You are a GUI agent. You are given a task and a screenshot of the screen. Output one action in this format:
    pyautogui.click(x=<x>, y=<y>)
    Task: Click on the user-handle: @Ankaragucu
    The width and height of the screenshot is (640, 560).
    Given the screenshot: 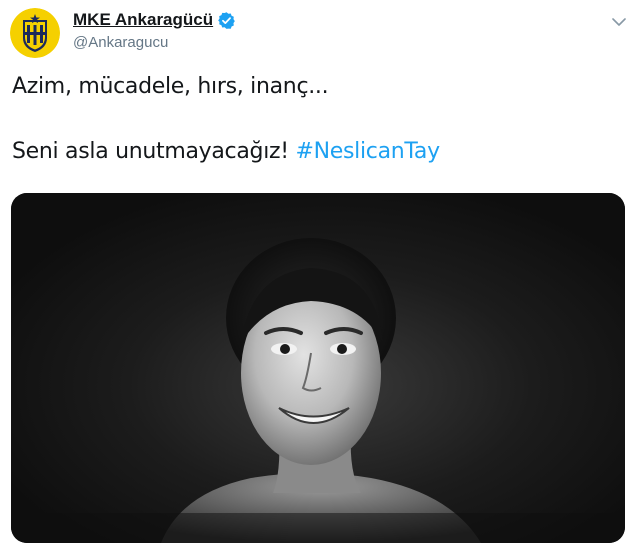 What is the action you would take?
    pyautogui.click(x=154, y=42)
    